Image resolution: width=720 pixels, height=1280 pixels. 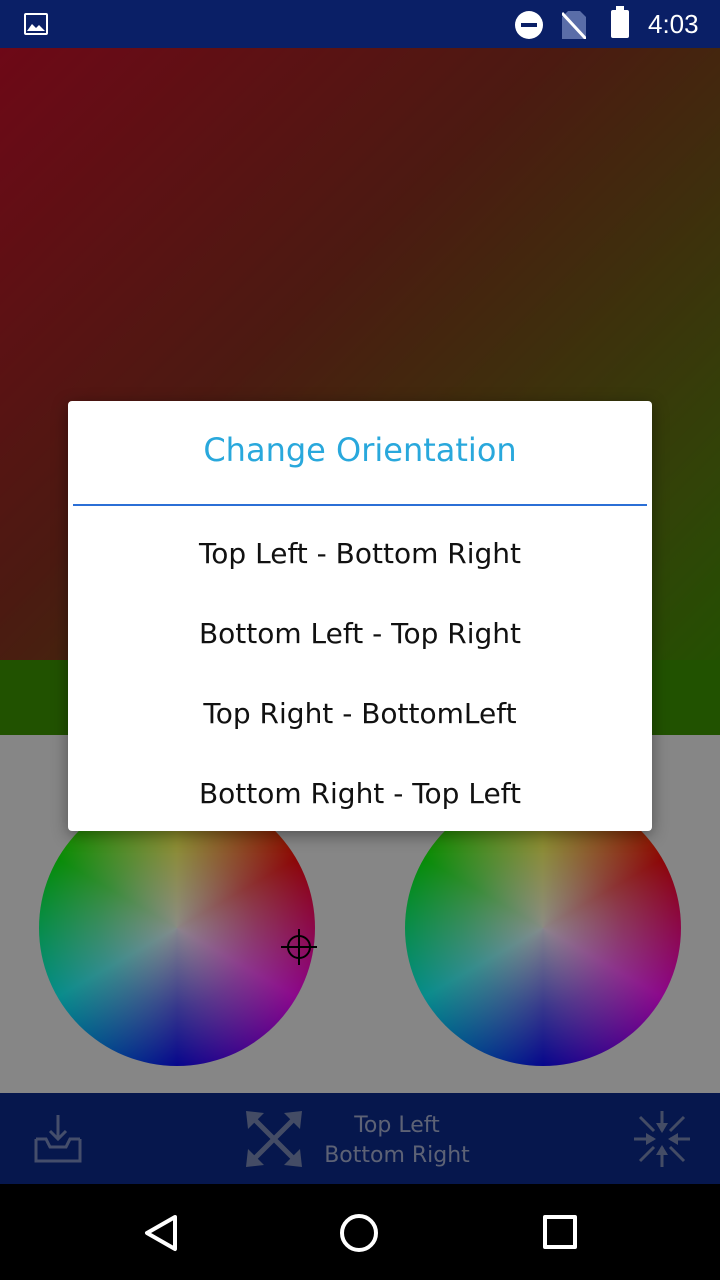 What do you see at coordinates (36, 24) in the screenshot?
I see `image-icon` at bounding box center [36, 24].